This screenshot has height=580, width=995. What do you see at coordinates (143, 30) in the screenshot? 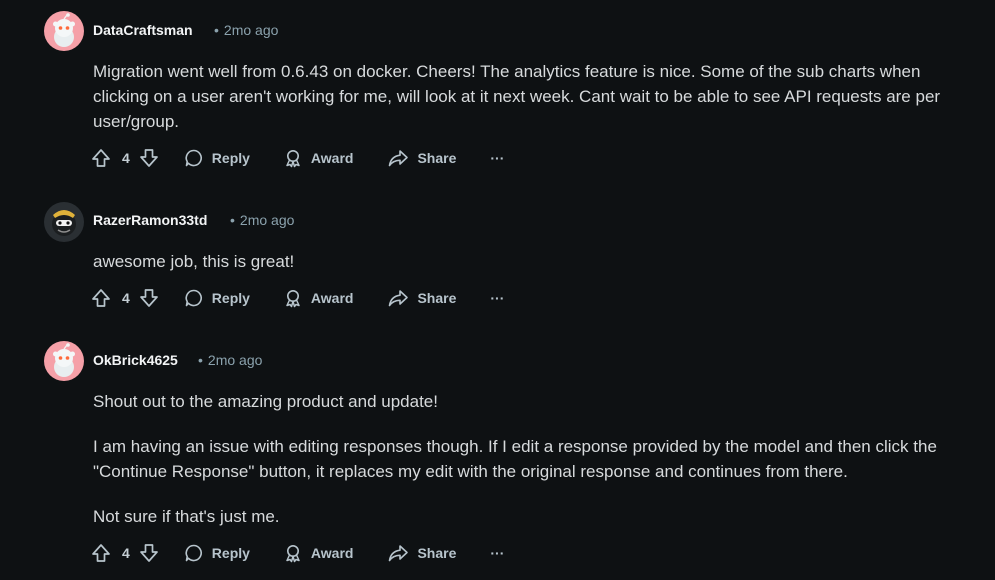
I see `username: DataCraftsman` at bounding box center [143, 30].